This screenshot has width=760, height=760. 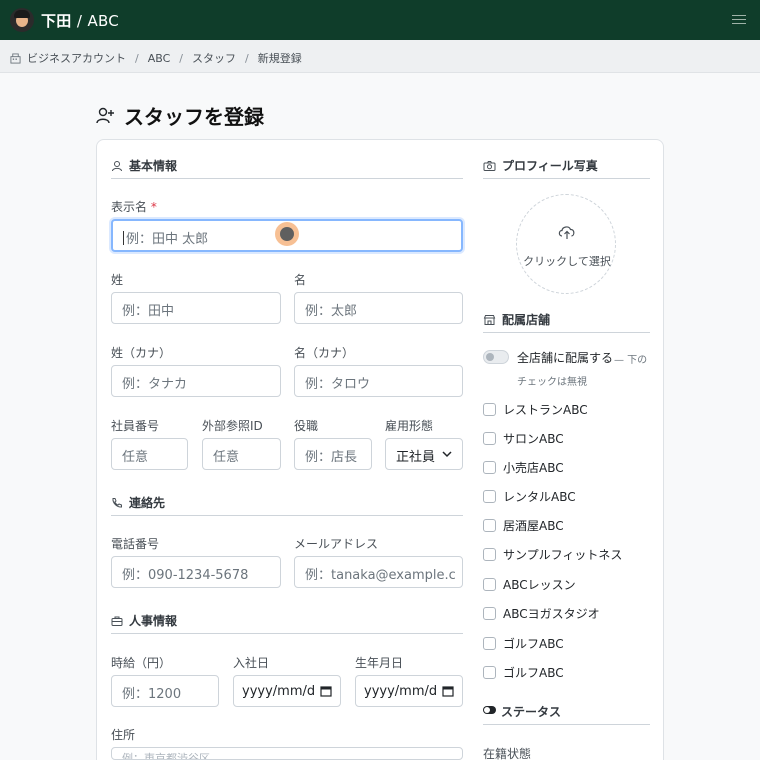 What do you see at coordinates (105, 115) in the screenshot?
I see `person-add-icon` at bounding box center [105, 115].